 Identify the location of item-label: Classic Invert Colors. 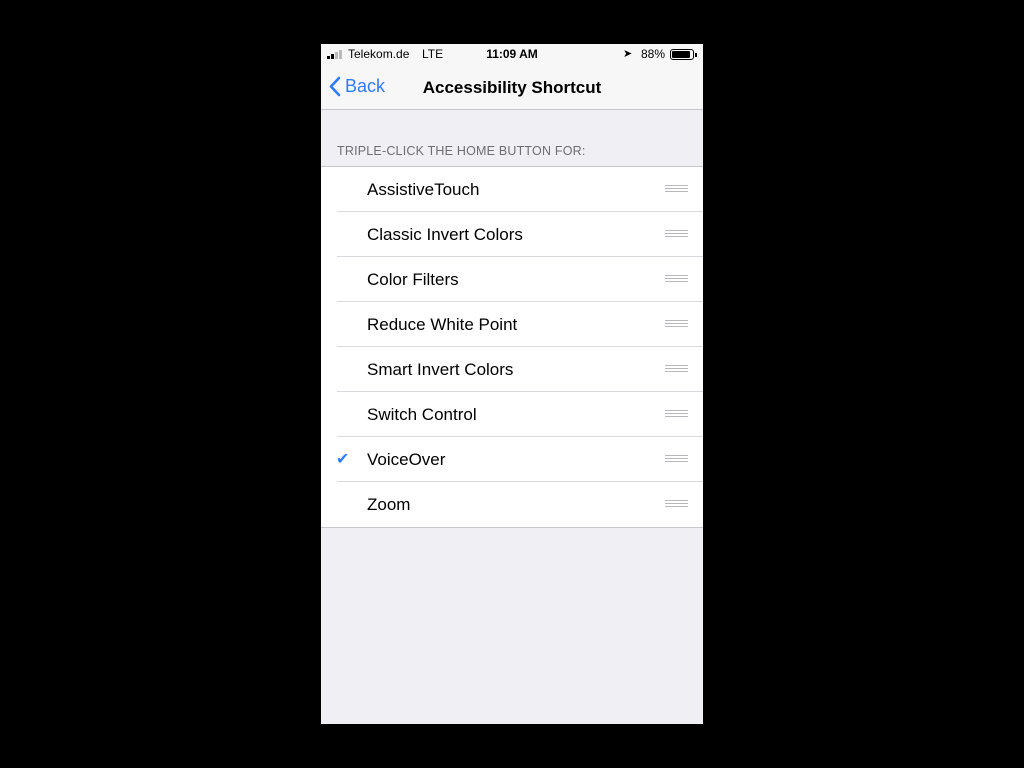
(445, 234).